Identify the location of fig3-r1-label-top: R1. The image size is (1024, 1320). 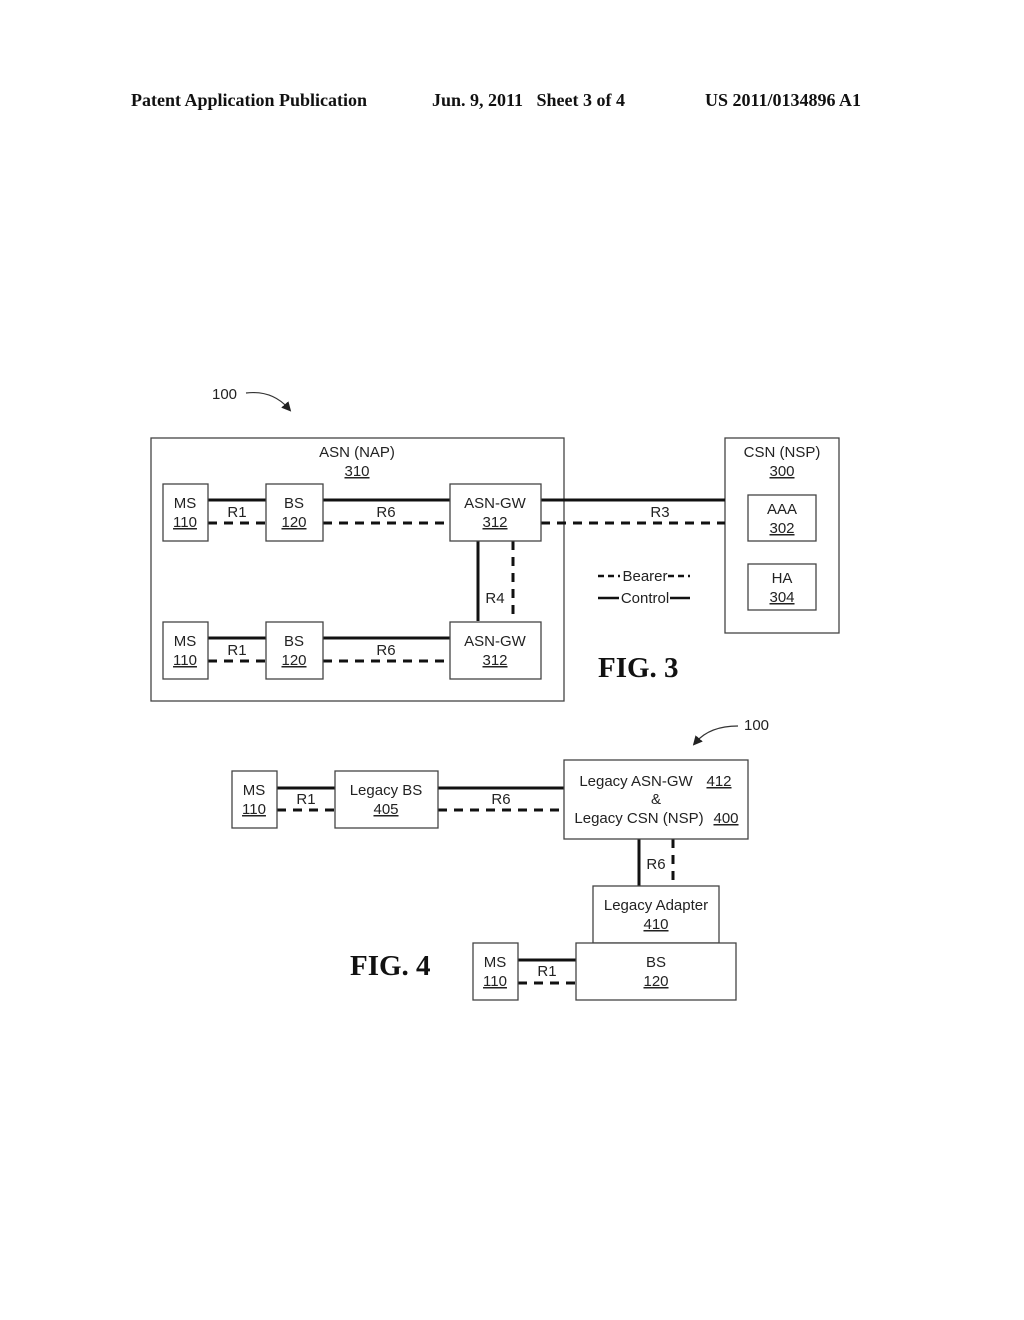
(236, 512).